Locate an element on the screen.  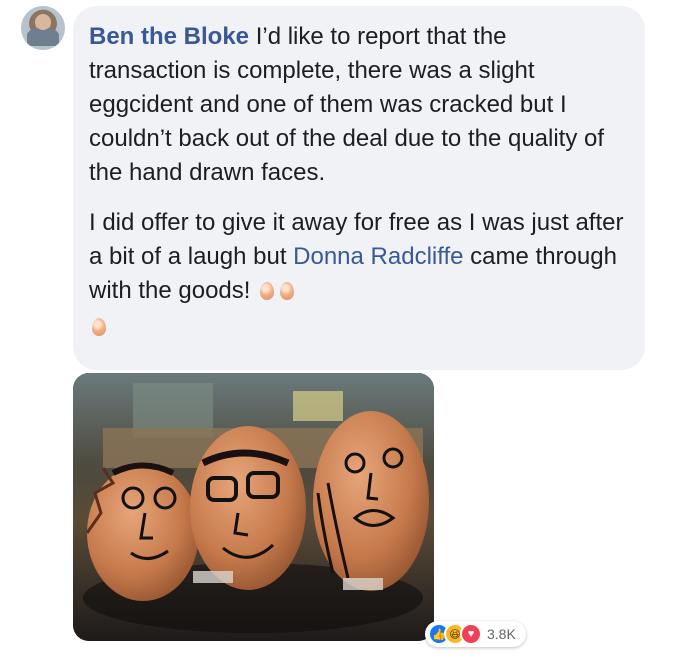
reactions-summary: 👍 😆 ♥ 3.8K is located at coordinates (475, 634).